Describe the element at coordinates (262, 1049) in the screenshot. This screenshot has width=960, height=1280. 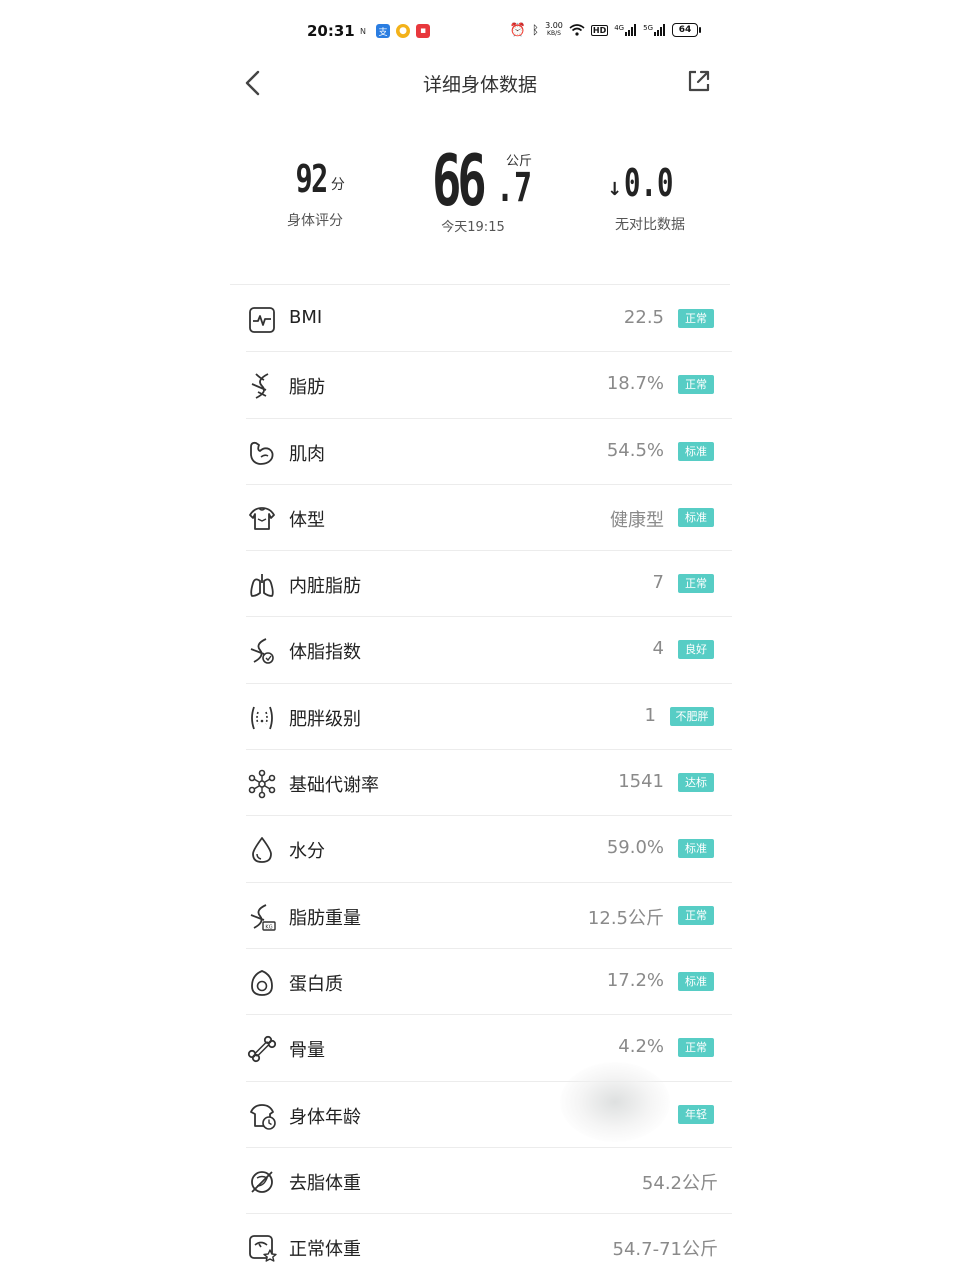
I see `bone-icon` at that location.